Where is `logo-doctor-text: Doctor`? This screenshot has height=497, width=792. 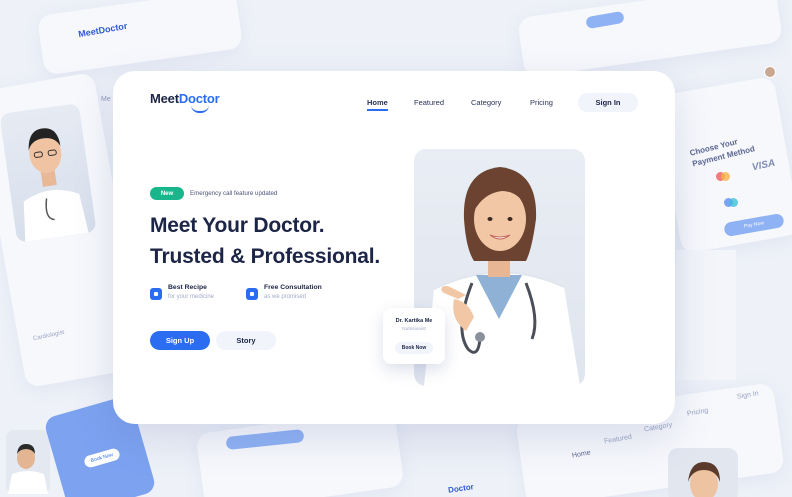 logo-doctor-text: Doctor is located at coordinates (199, 98).